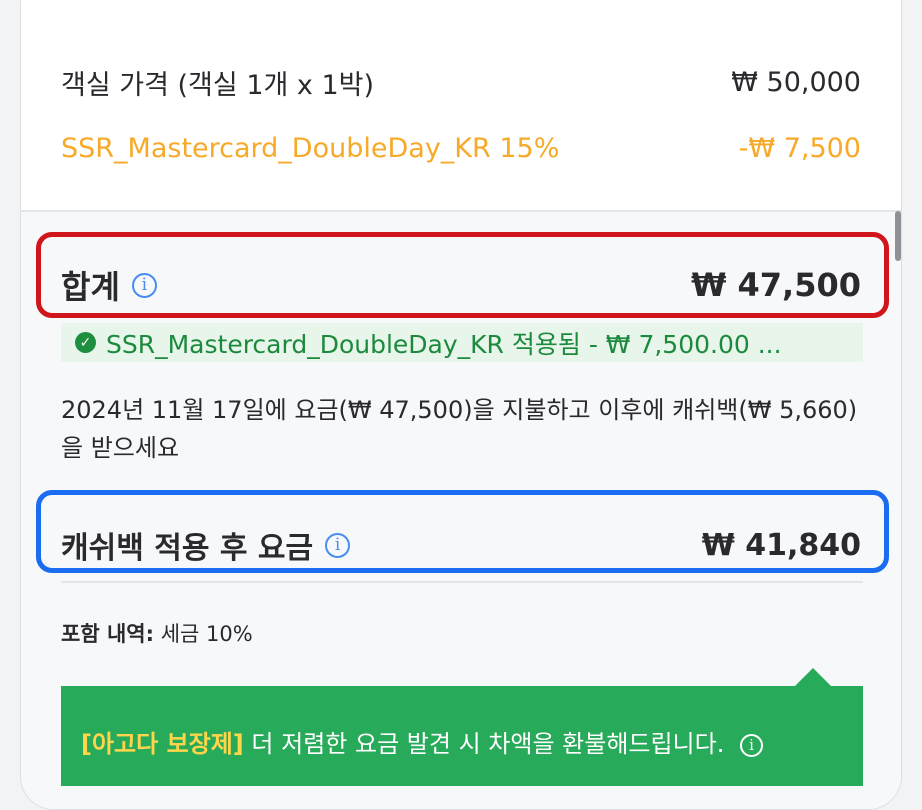 The image size is (922, 810). Describe the element at coordinates (218, 85) in the screenshot. I see `room-price-label: 객실 가격 (객실 1개 x 1박)` at that location.